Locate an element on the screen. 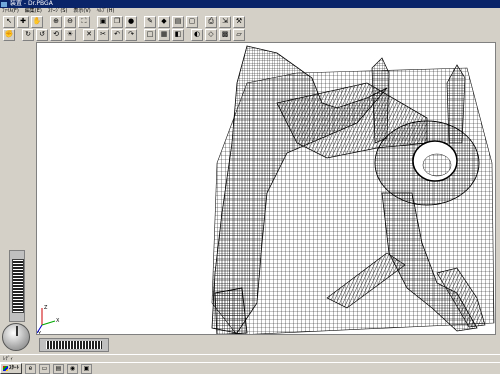 Image resolution: width=500 pixels, height=374 pixels. zoom-slider-thumb is located at coordinates (18, 286).